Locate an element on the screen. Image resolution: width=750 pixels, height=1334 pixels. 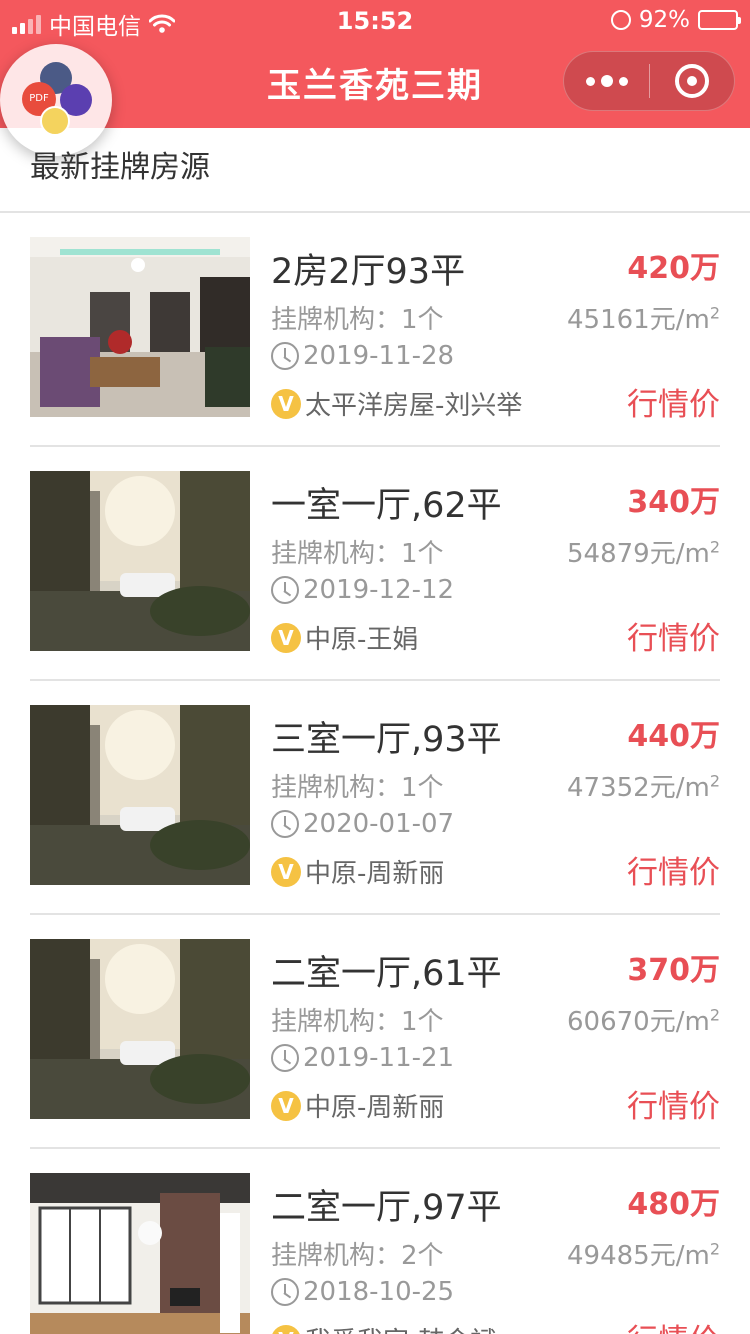
more-menu-icon is located at coordinates (606, 81).